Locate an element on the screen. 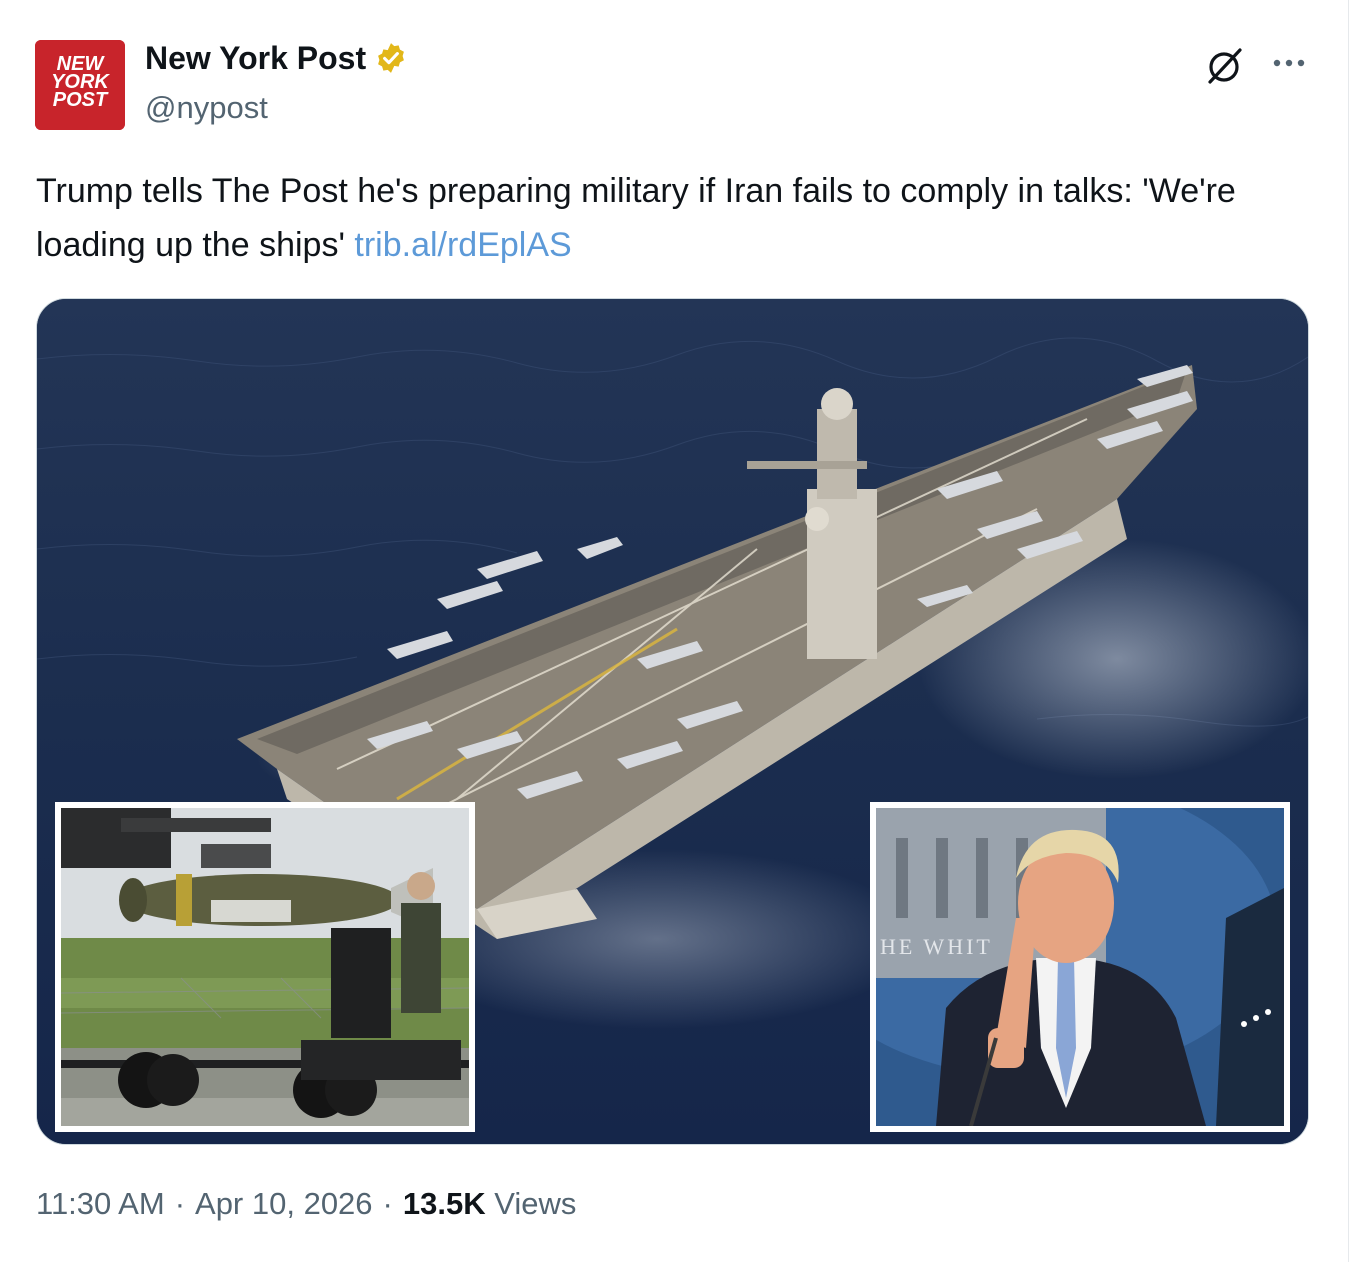 The height and width of the screenshot is (1262, 1363). tweet-date: Apr 10, 2026 is located at coordinates (284, 1204).